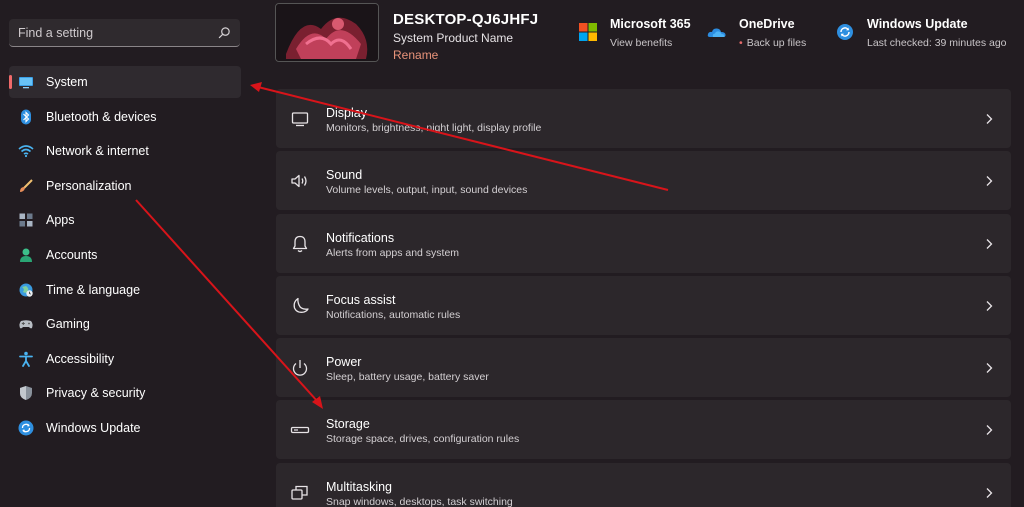 This screenshot has width=1024, height=507. What do you see at coordinates (299, 492) in the screenshot?
I see `multitasking-icon` at bounding box center [299, 492].